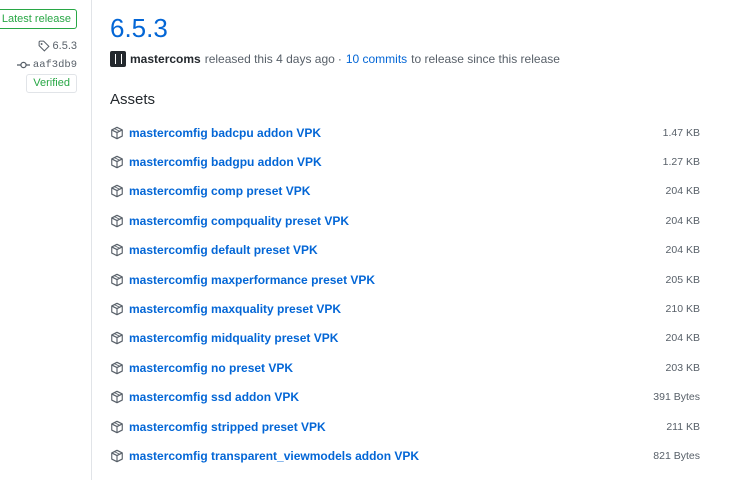  What do you see at coordinates (165, 59) in the screenshot?
I see `author-link: mastercoms` at bounding box center [165, 59].